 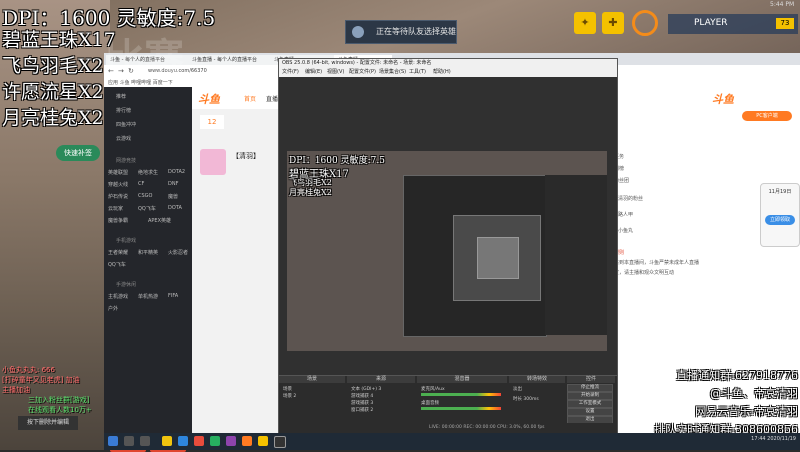 What do you see at coordinates (362, 410) in the screenshot?
I see `source-item: 窗口捕获 2` at bounding box center [362, 410].